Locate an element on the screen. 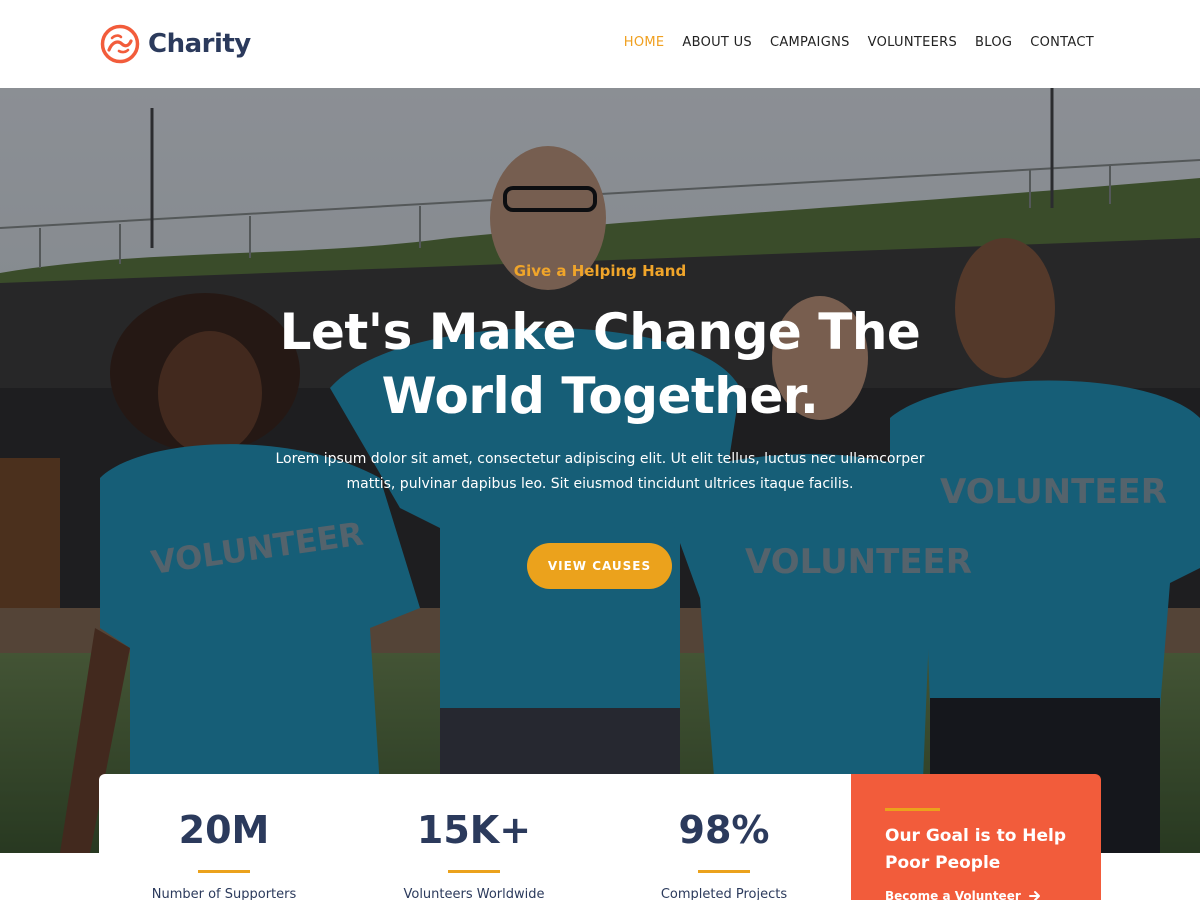 This screenshot has width=1200, height=900. charity-hands-icon is located at coordinates (120, 44).